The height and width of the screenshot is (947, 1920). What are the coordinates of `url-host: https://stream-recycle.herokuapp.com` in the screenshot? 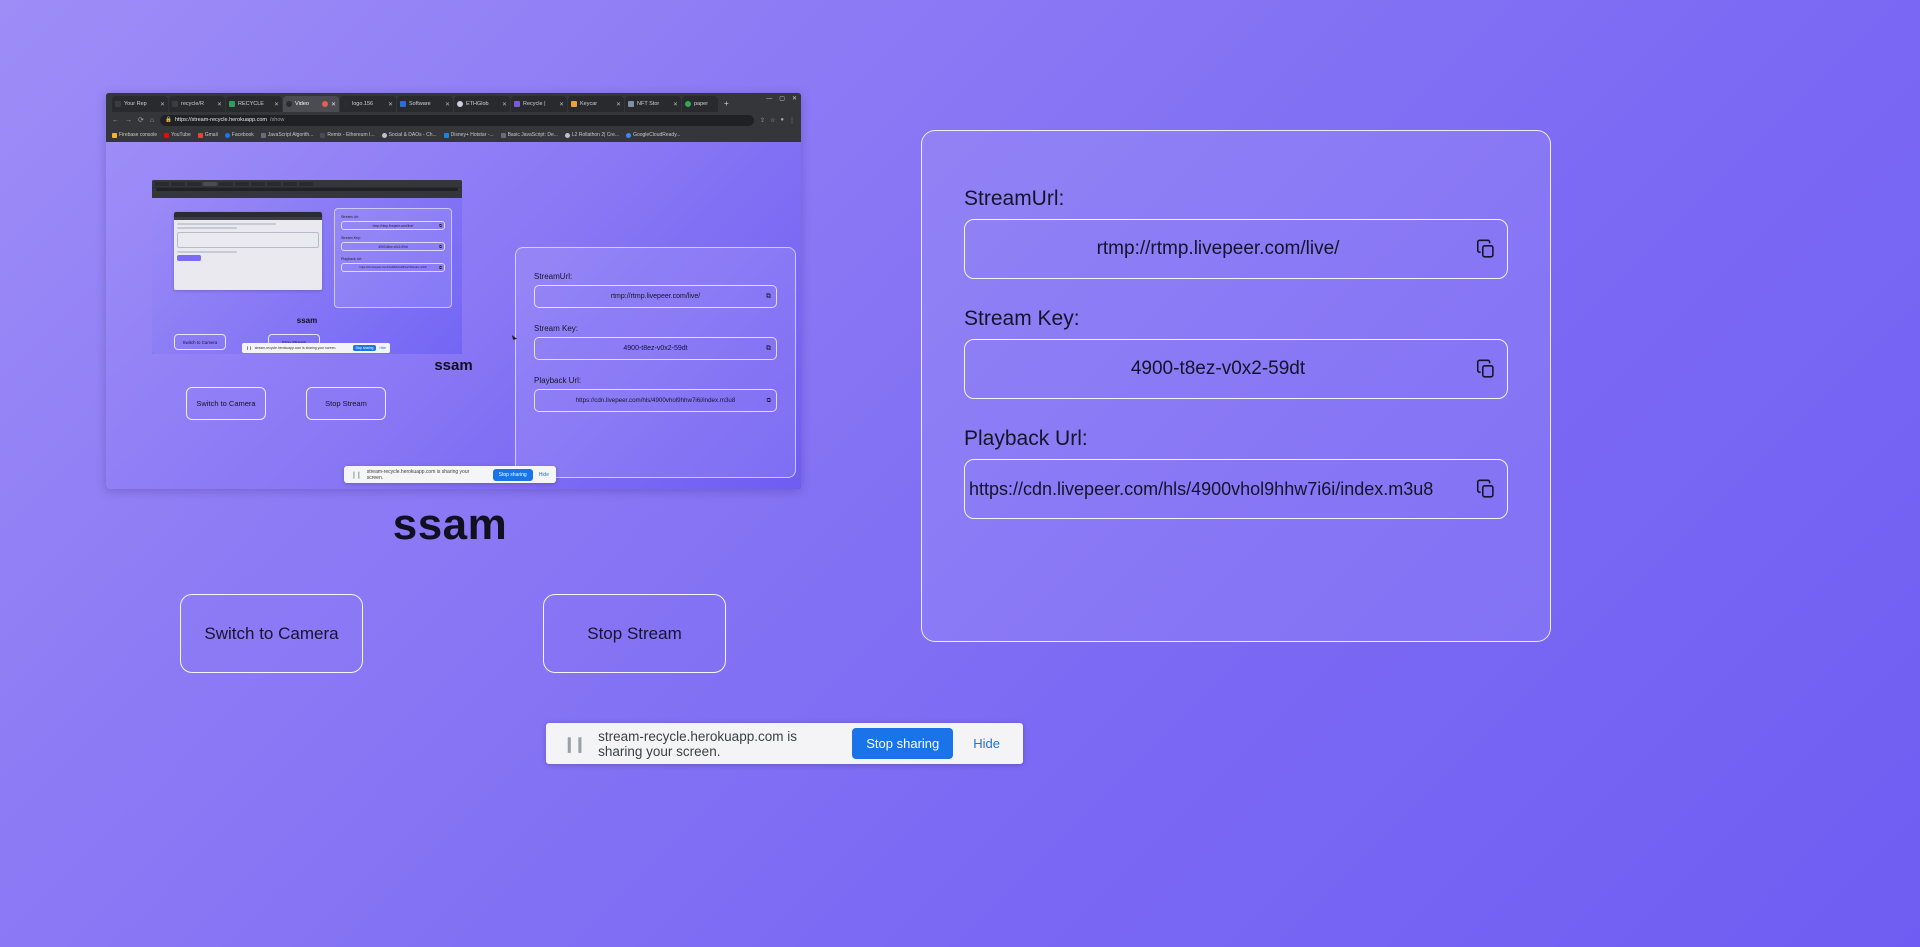 It's located at (220, 120).